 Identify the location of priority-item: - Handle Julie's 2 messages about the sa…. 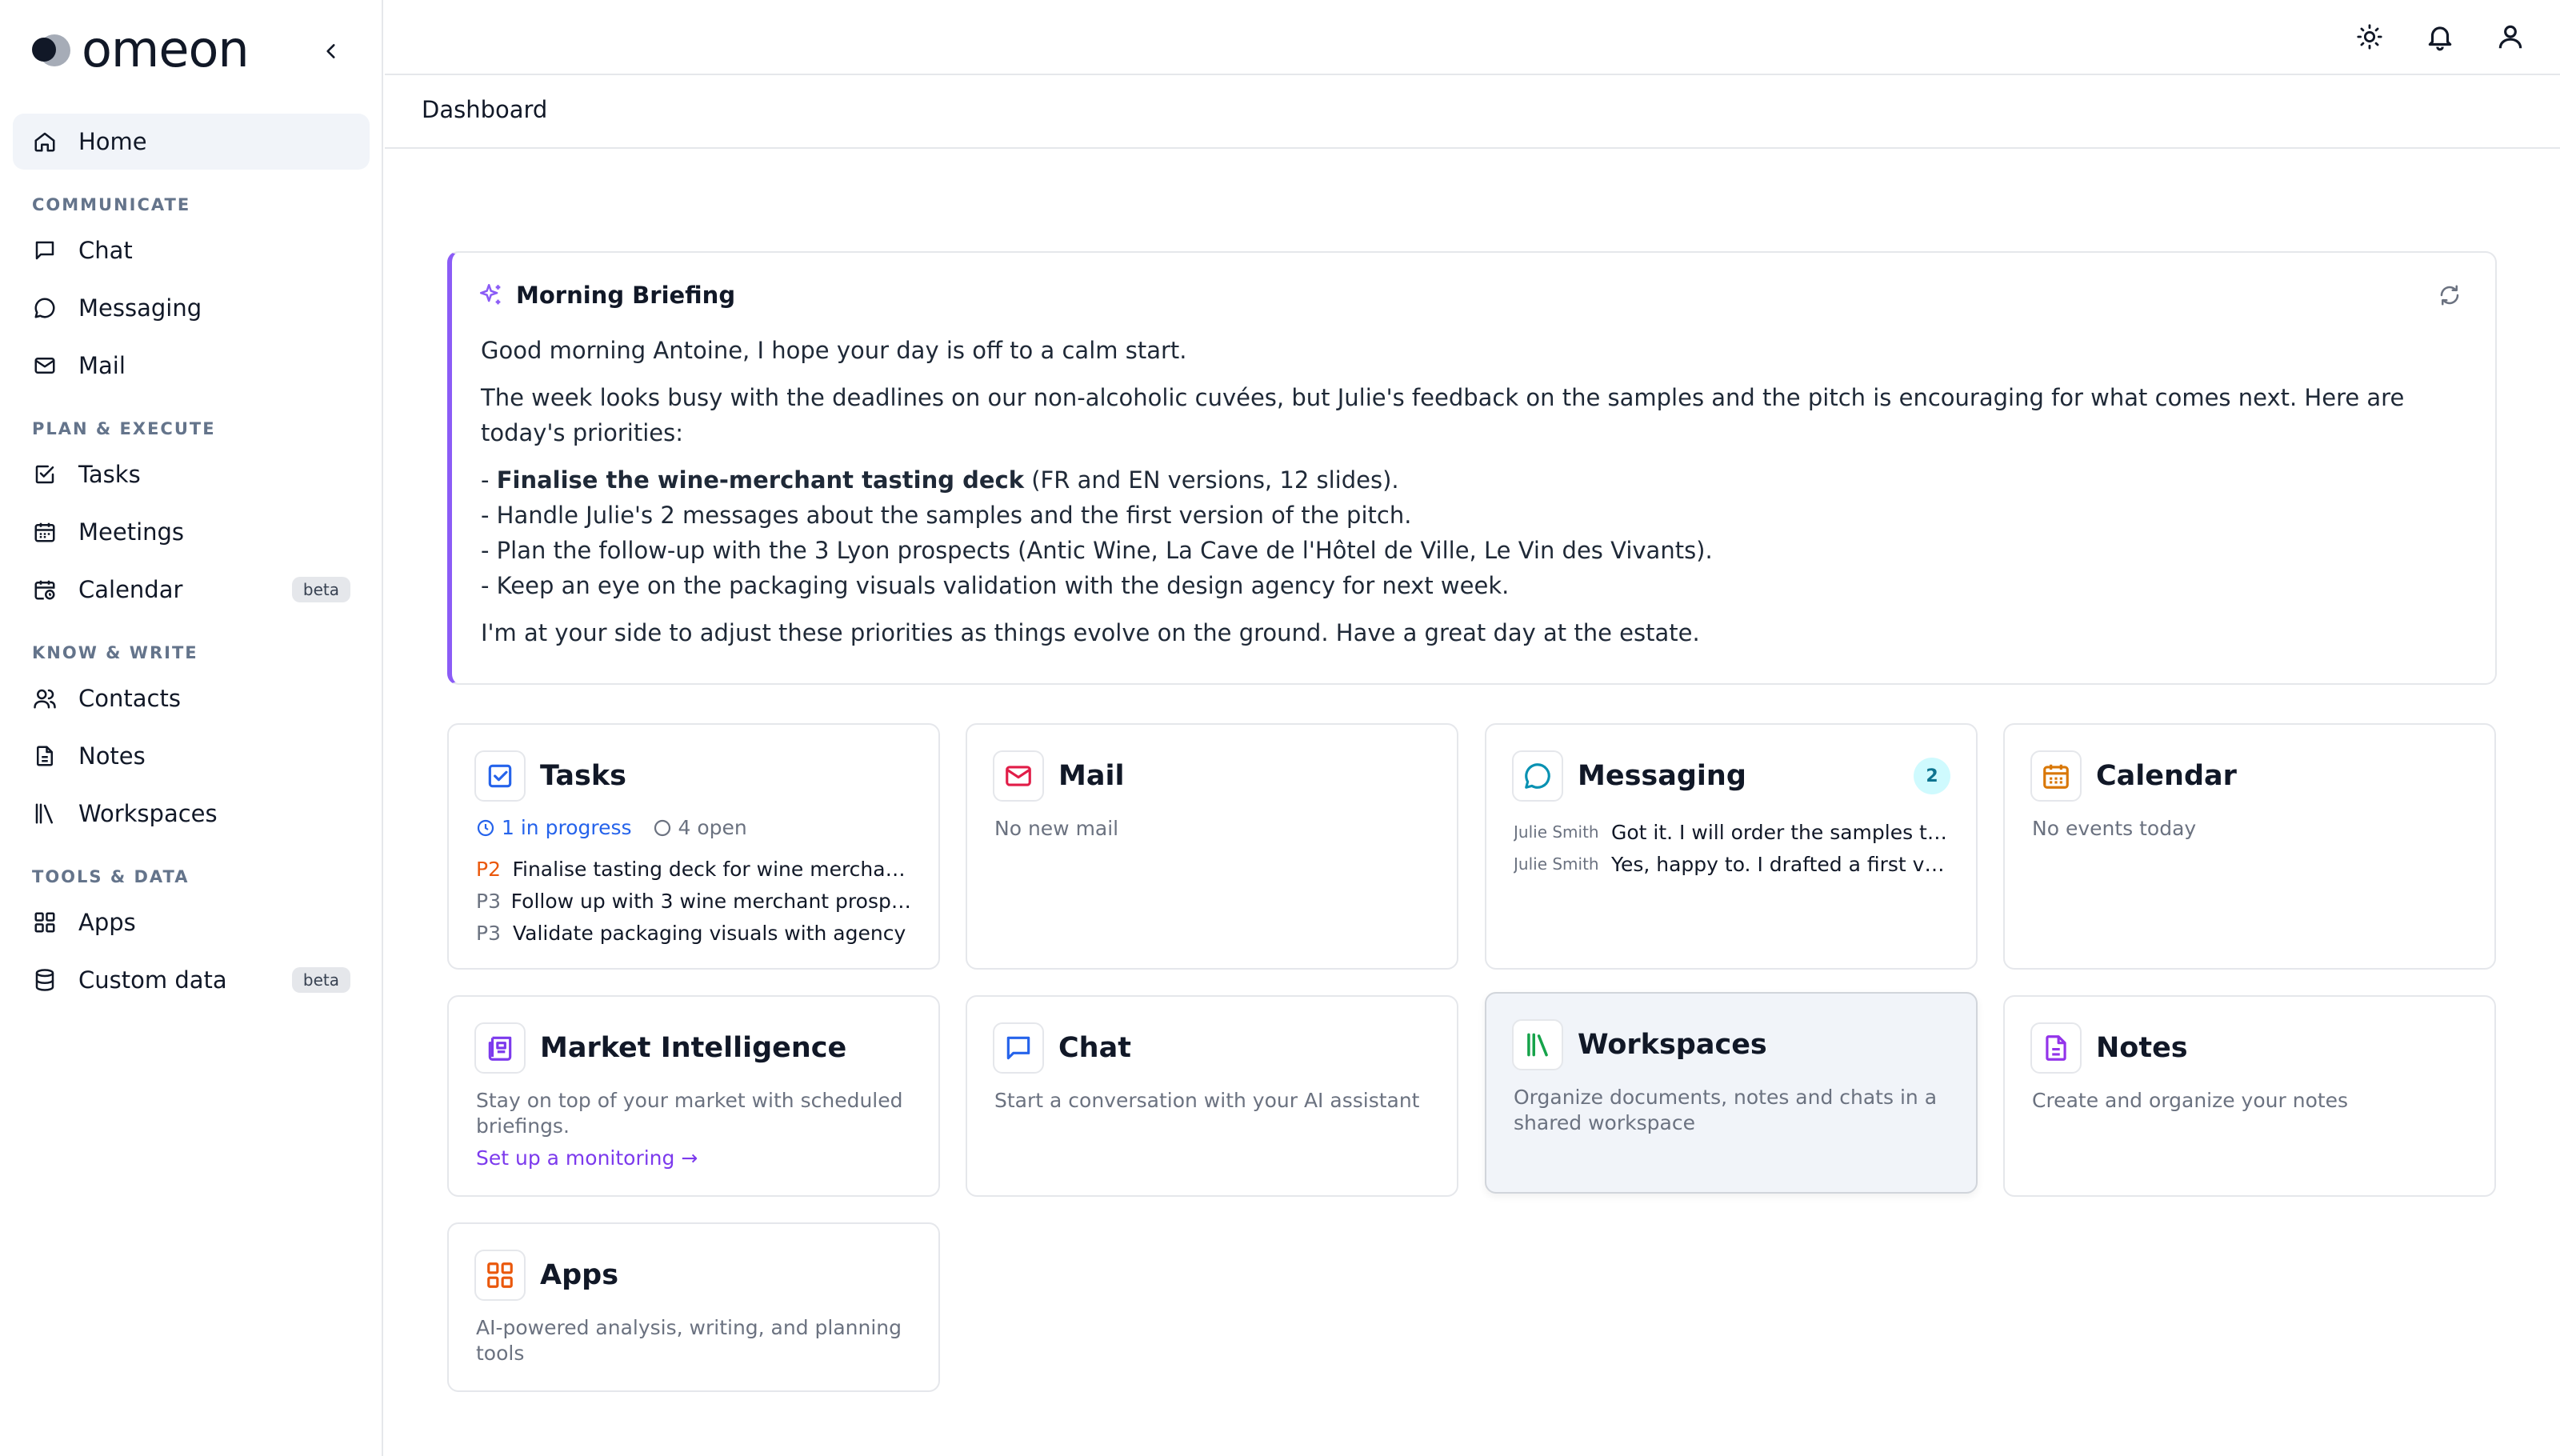
(946, 515).